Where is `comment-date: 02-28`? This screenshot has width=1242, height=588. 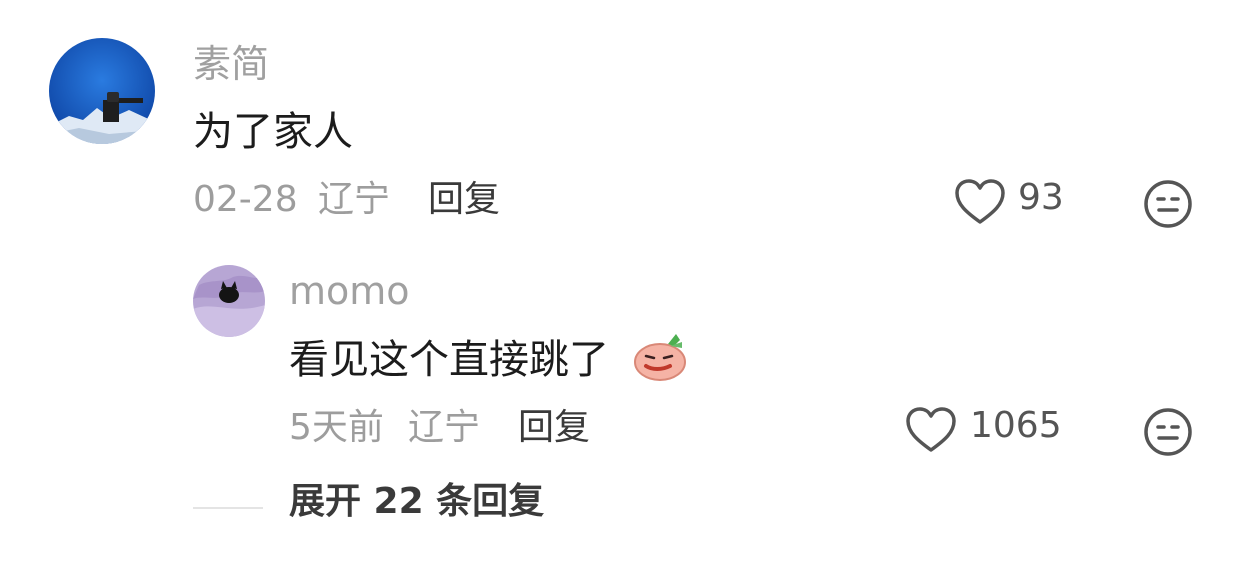 comment-date: 02-28 is located at coordinates (245, 199).